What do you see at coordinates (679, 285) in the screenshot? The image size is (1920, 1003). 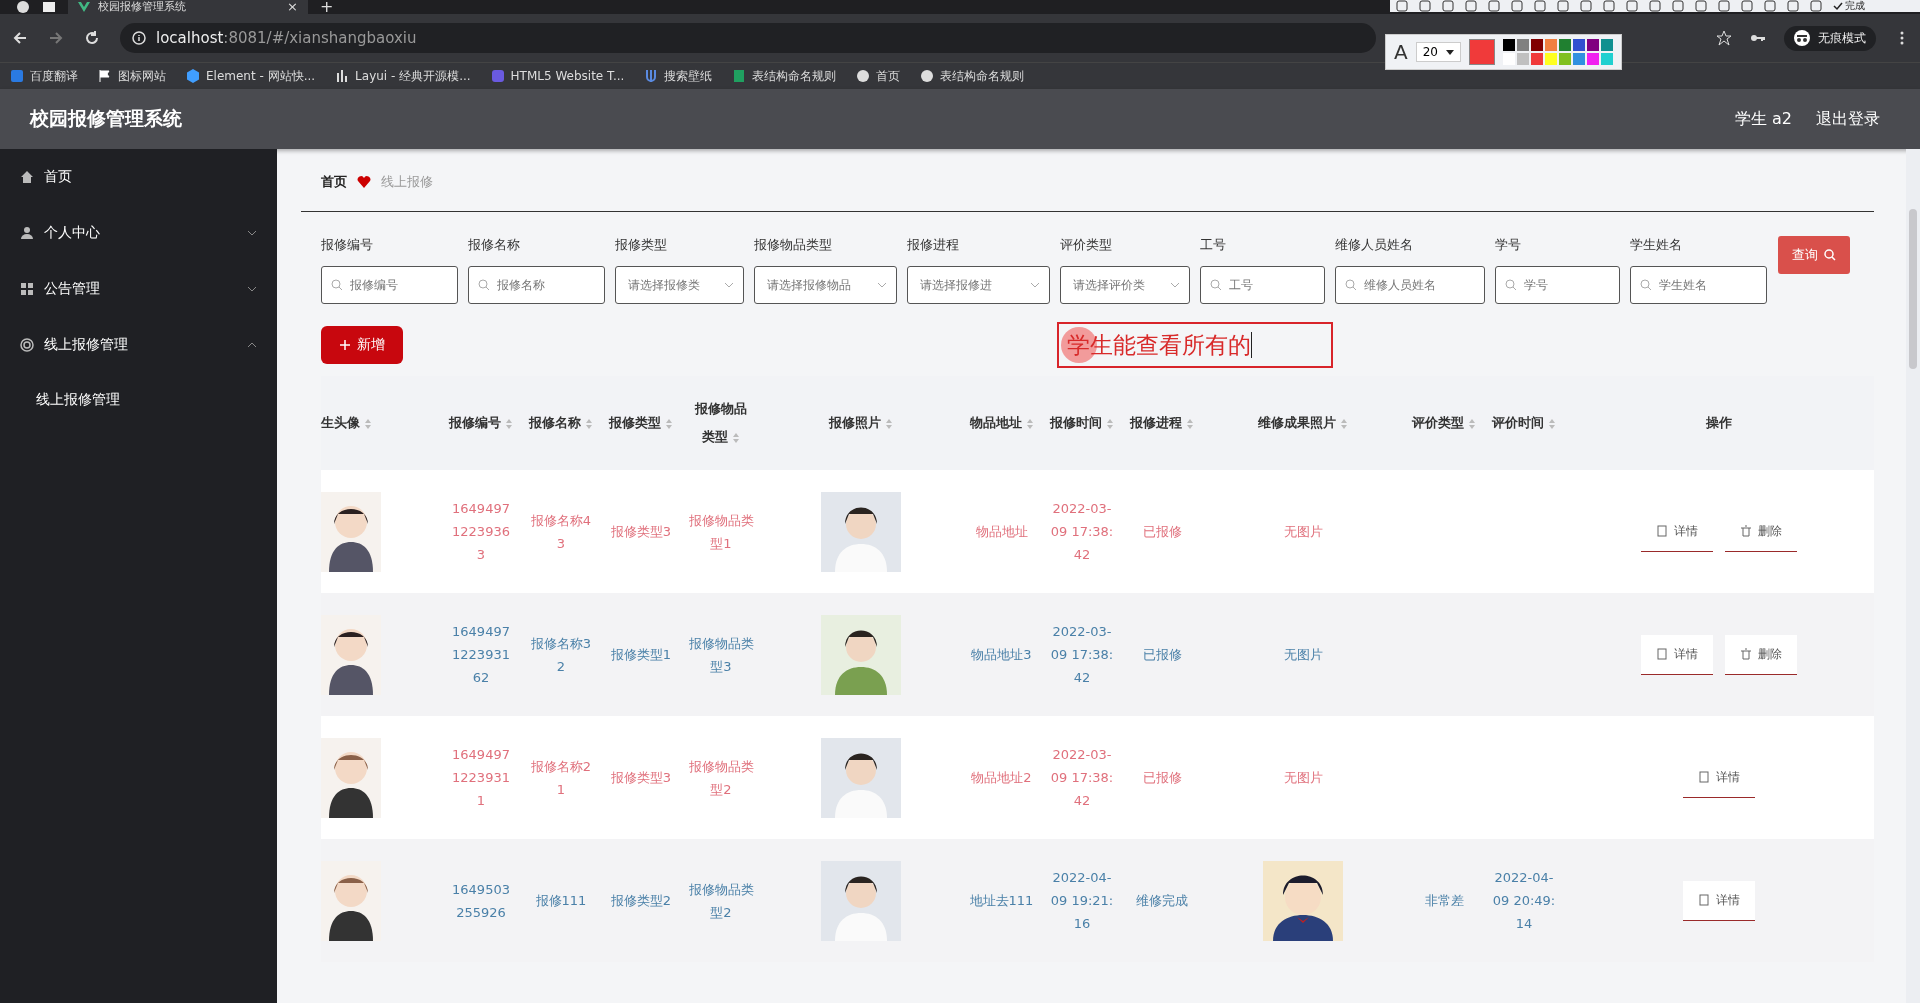 I see `select-field: 请选择报修类` at bounding box center [679, 285].